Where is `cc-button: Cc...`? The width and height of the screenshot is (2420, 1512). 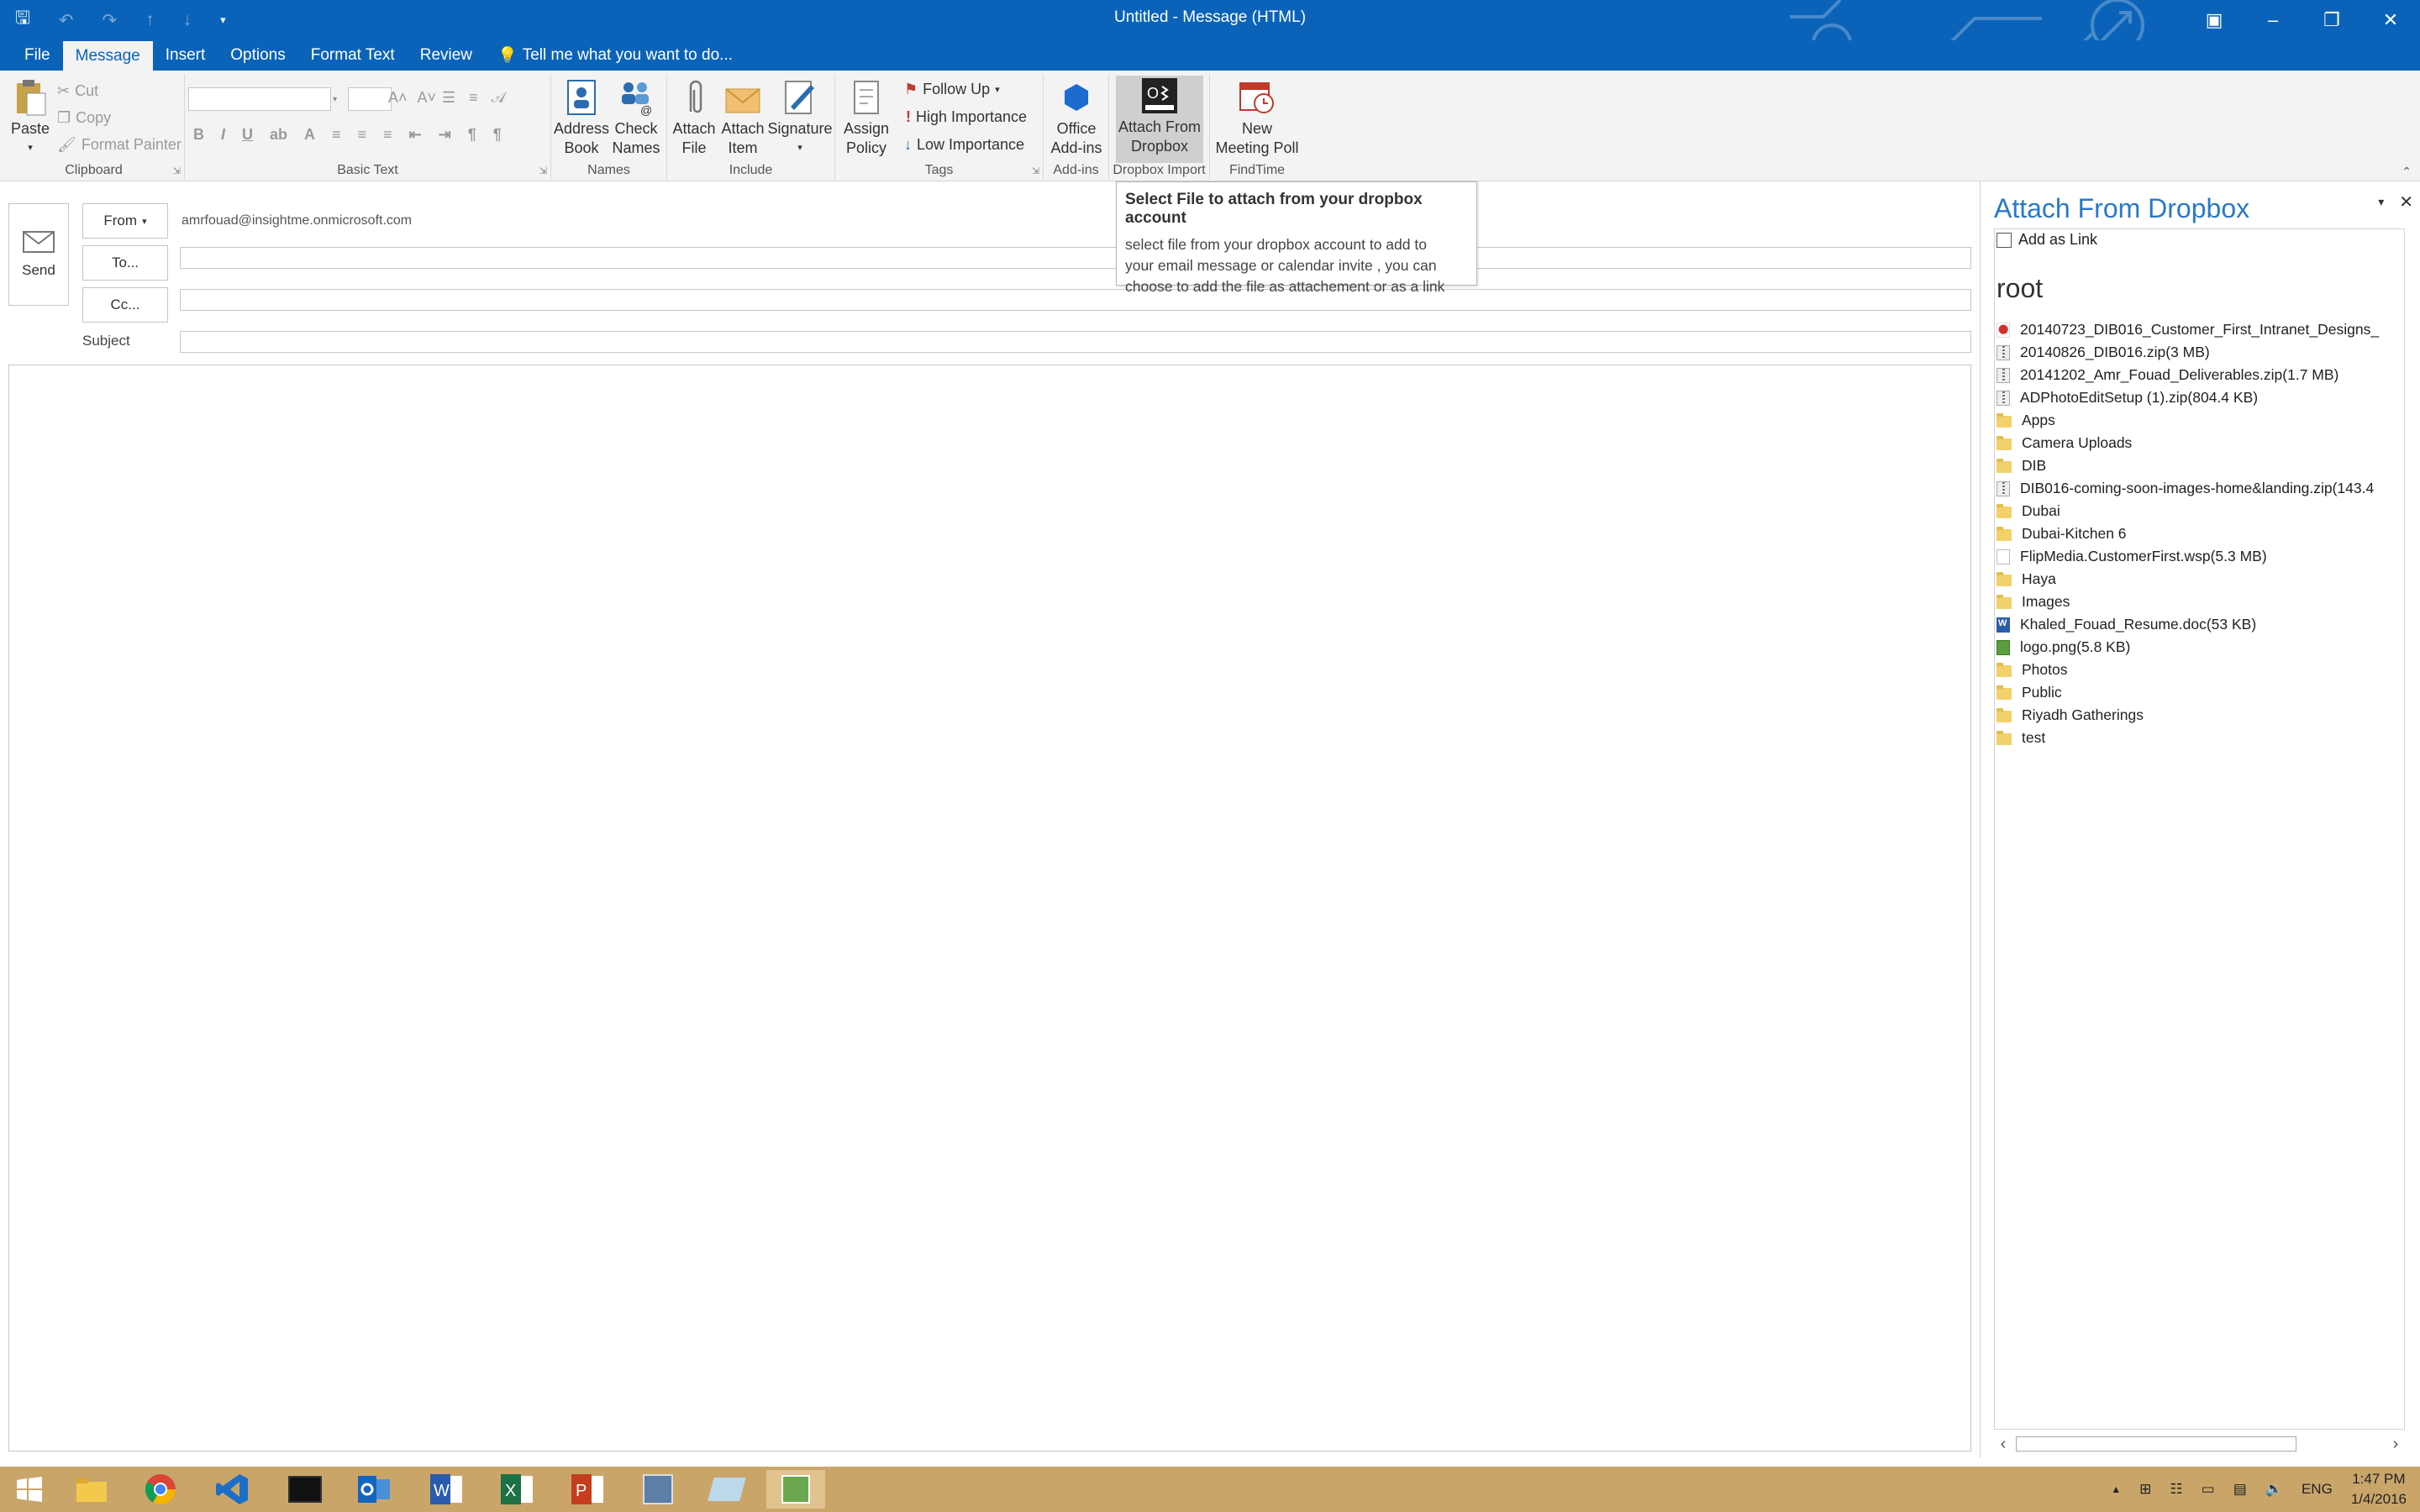 cc-button: Cc... is located at coordinates (125, 305).